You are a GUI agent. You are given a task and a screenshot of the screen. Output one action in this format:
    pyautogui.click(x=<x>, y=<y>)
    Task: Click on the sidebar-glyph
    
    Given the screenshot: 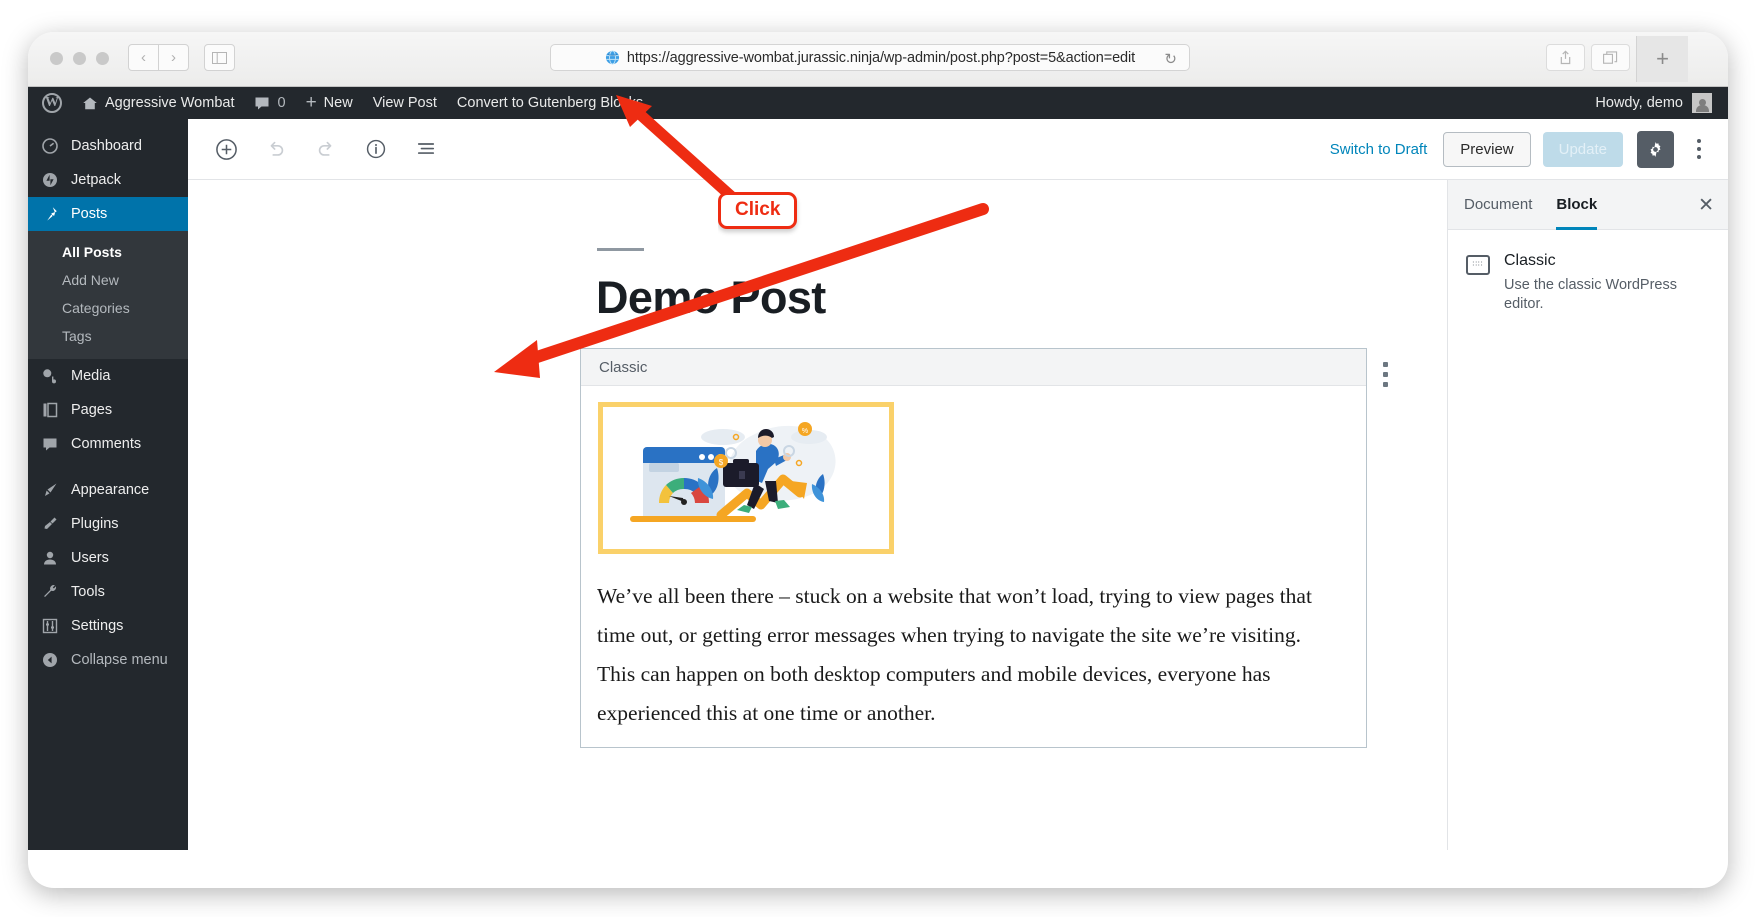 What is the action you would take?
    pyautogui.click(x=219, y=57)
    